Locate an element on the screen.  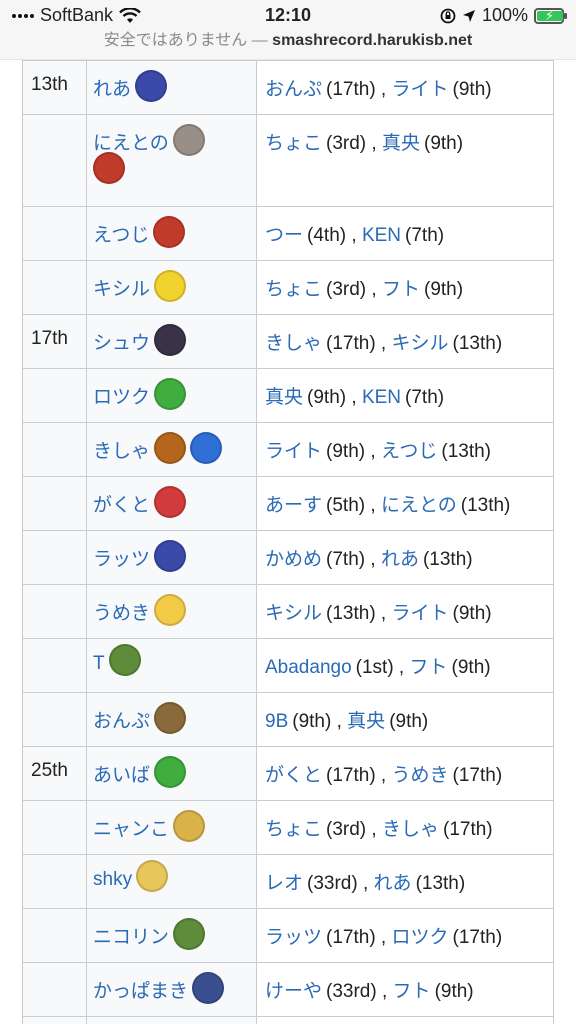
bayonetta-icon is located at coordinates (170, 339).